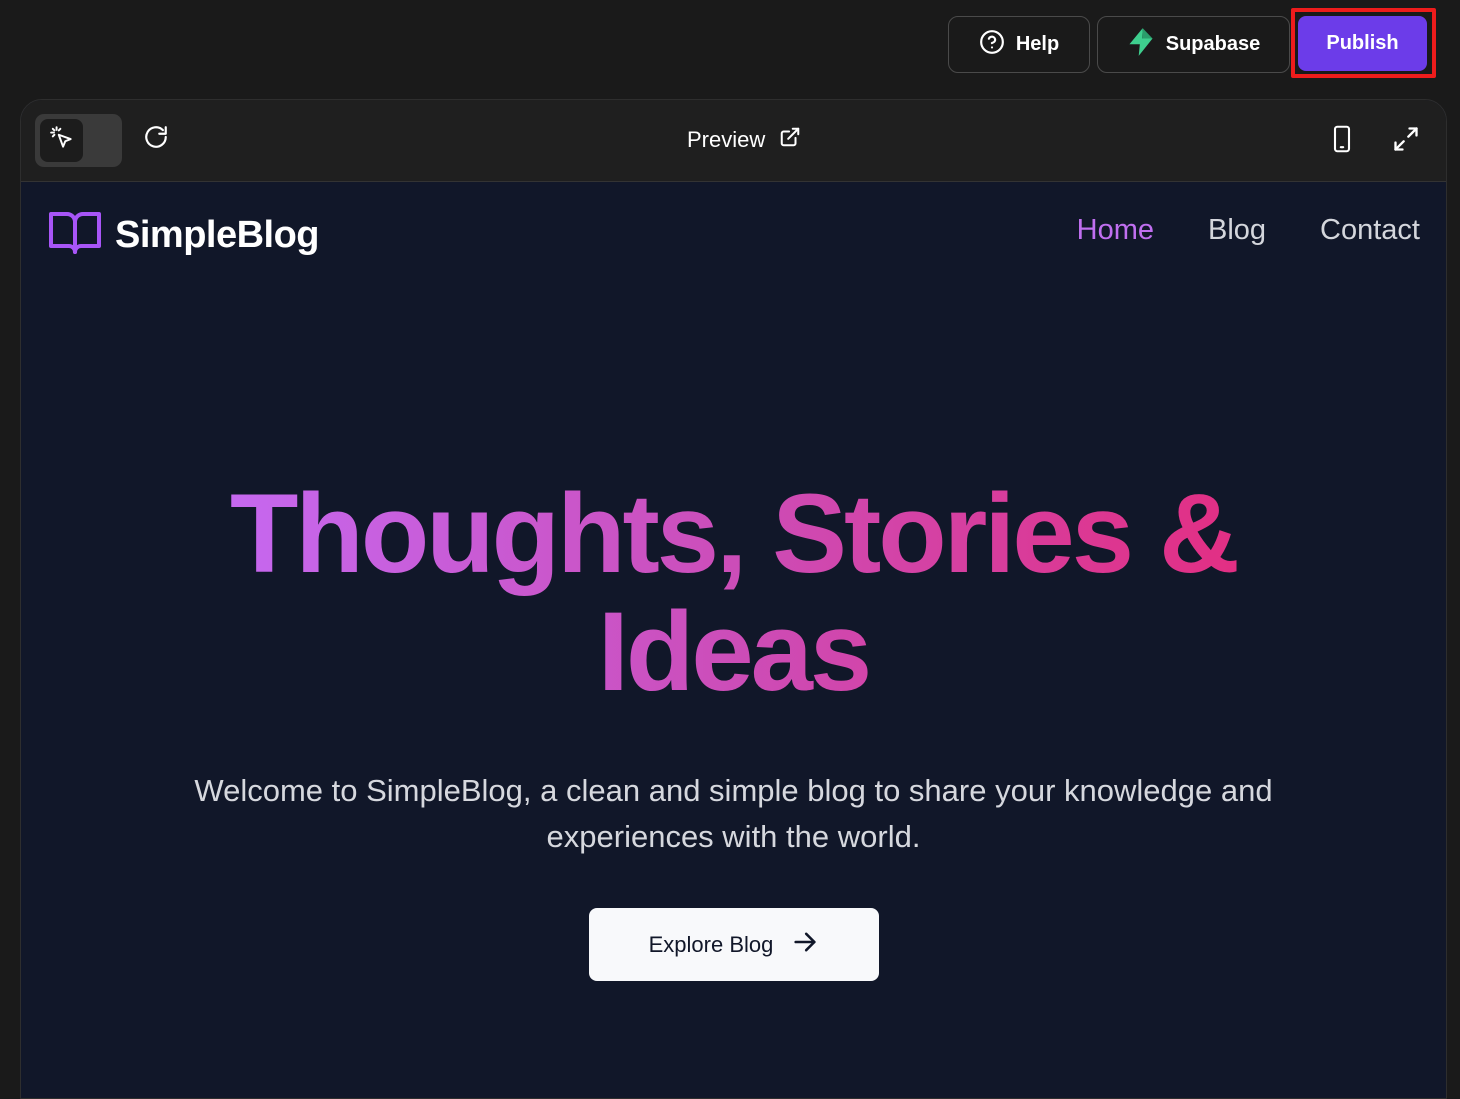  What do you see at coordinates (1037, 44) in the screenshot?
I see `help-label: Help` at bounding box center [1037, 44].